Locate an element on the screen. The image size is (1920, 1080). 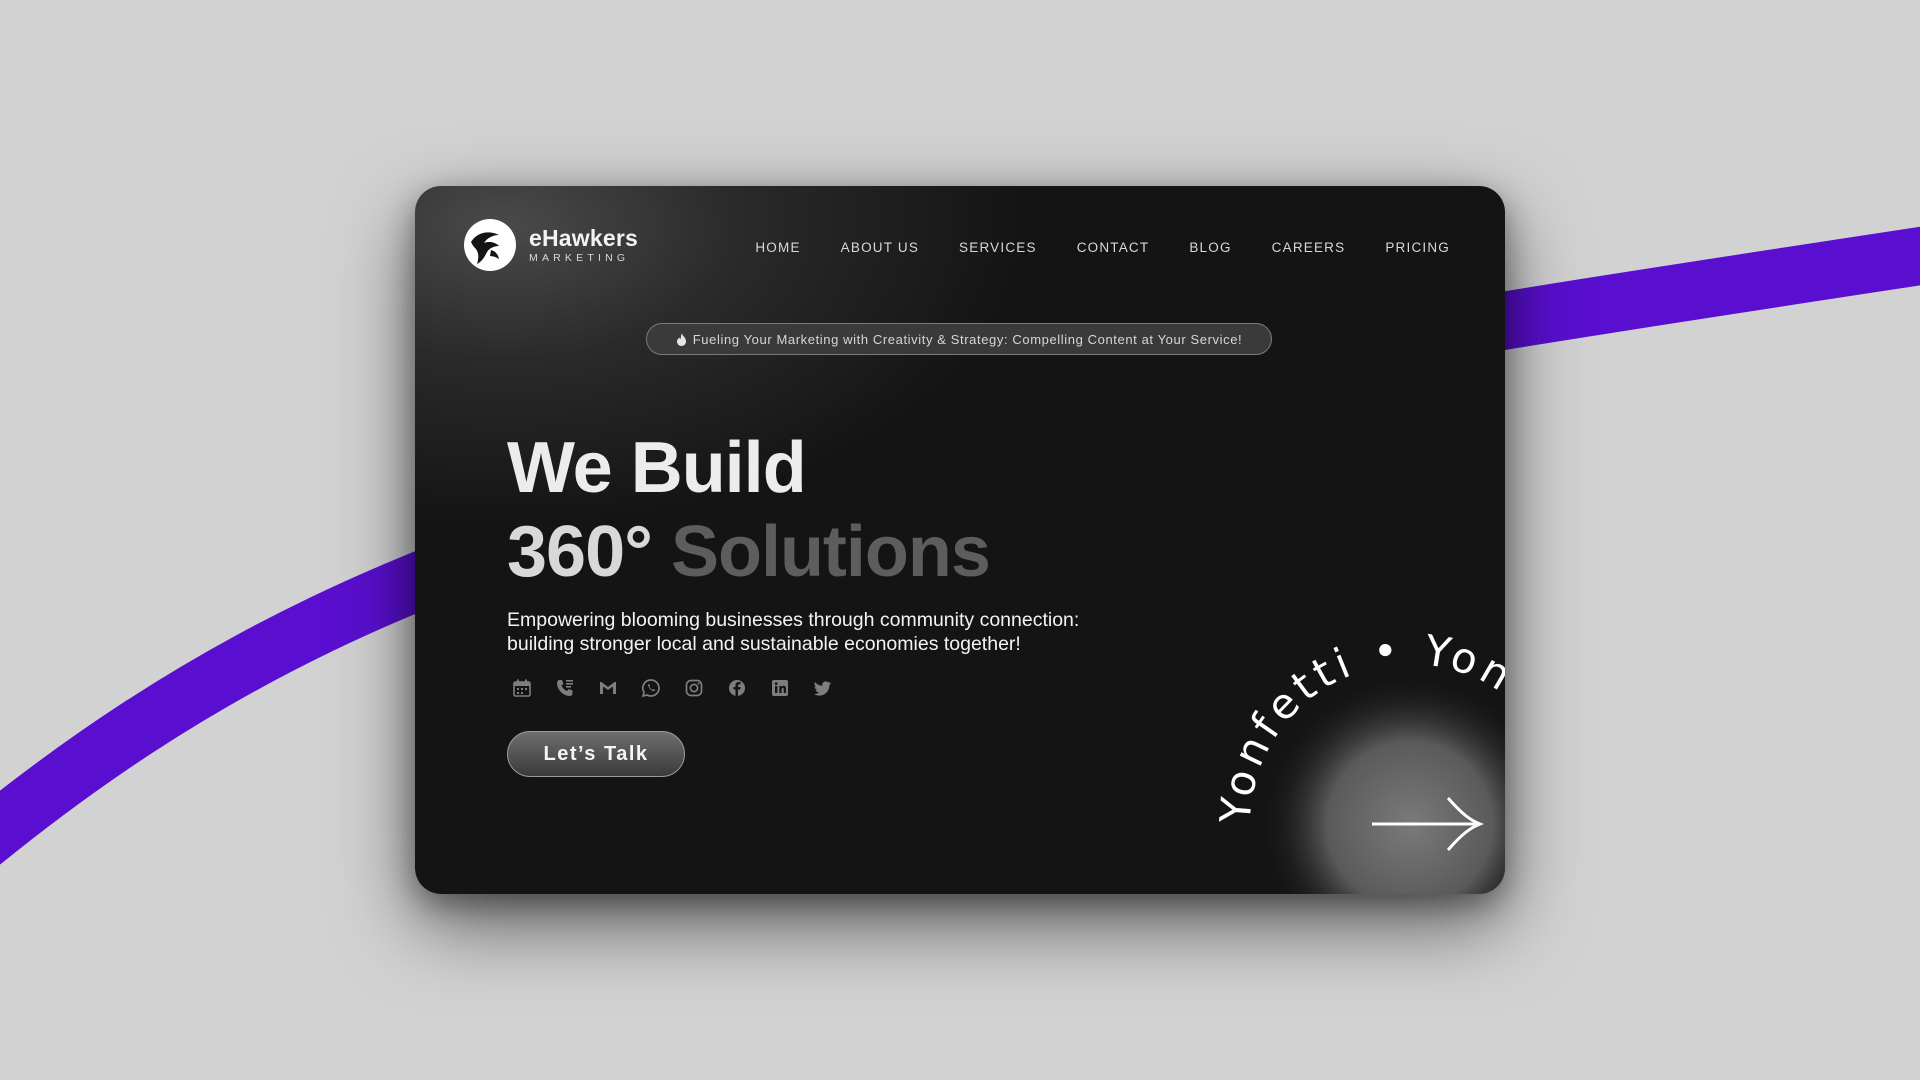
nav-home: HOME is located at coordinates (777, 247).